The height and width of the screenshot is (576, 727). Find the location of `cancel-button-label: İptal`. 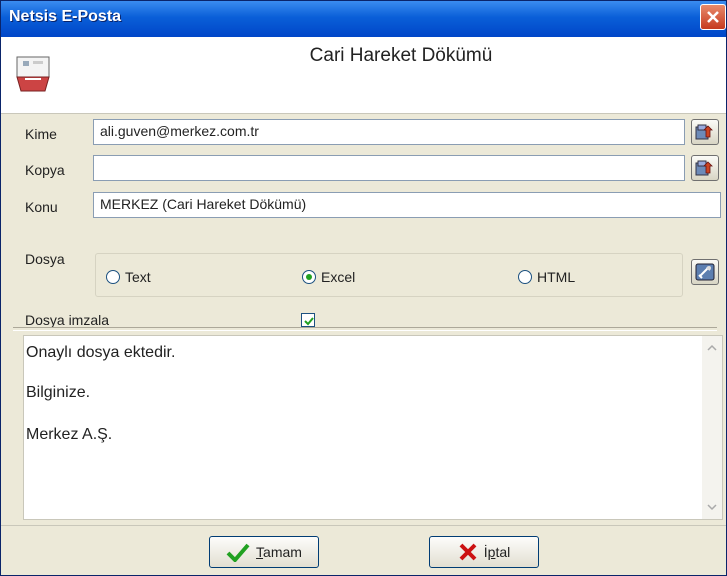

cancel-button-label: İptal is located at coordinates (497, 552).